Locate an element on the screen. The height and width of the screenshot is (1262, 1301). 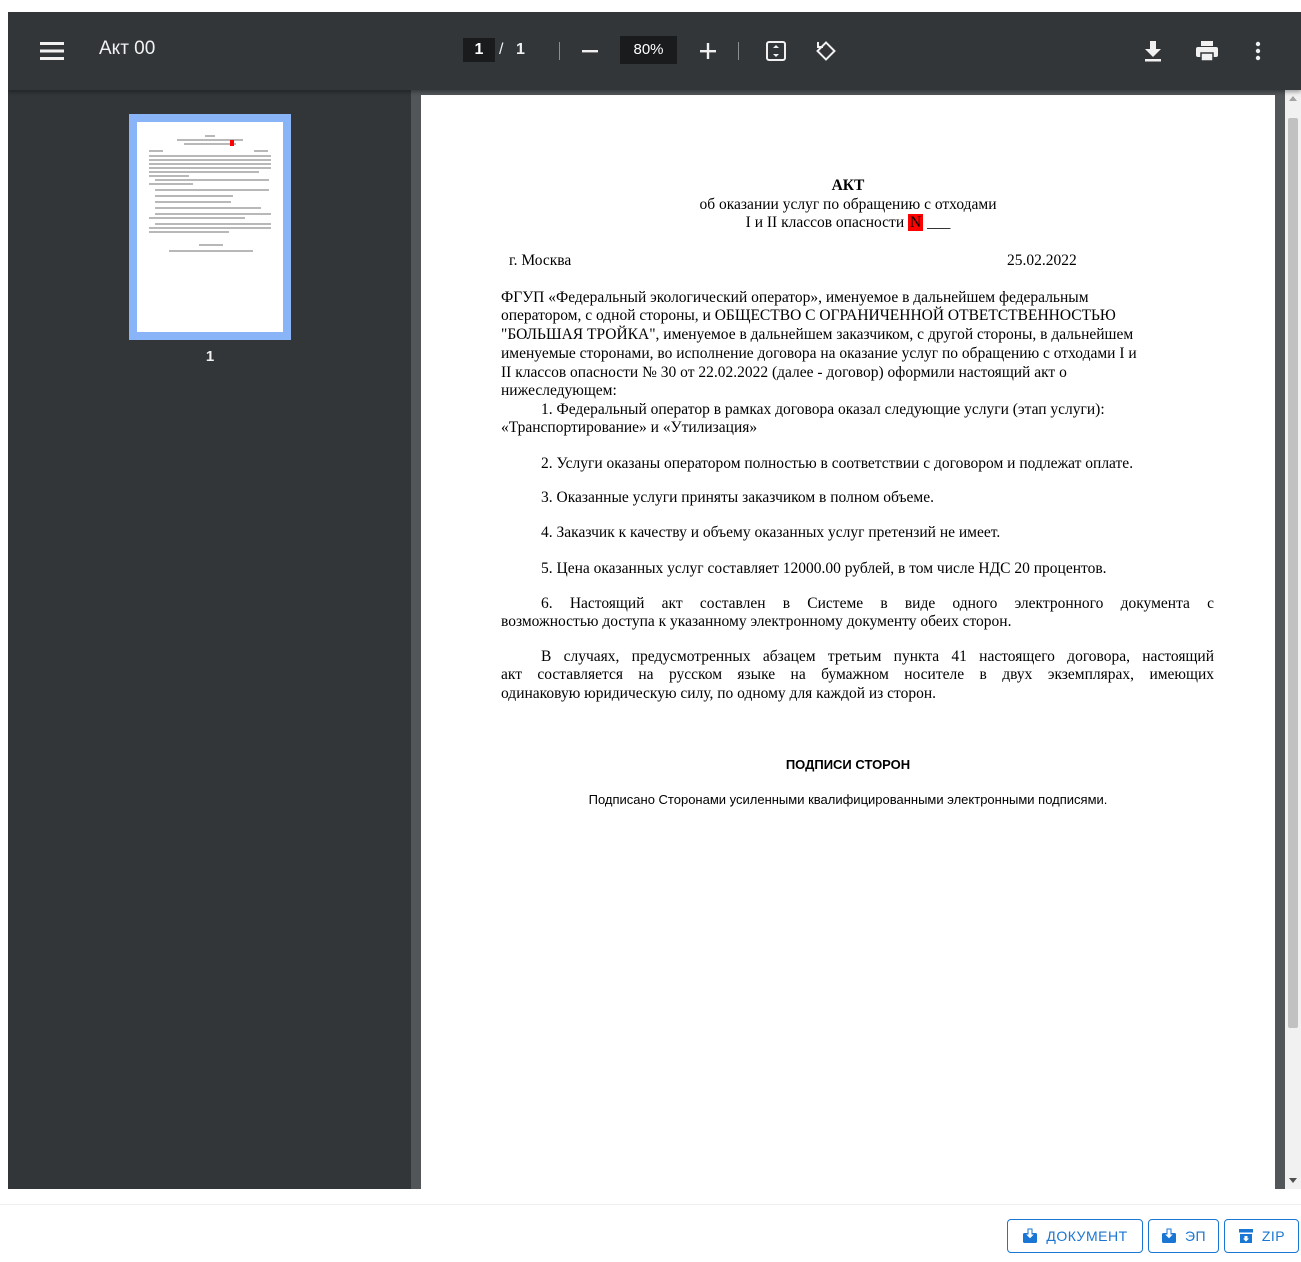
download-signature-button: ЭП is located at coordinates (1183, 1236).